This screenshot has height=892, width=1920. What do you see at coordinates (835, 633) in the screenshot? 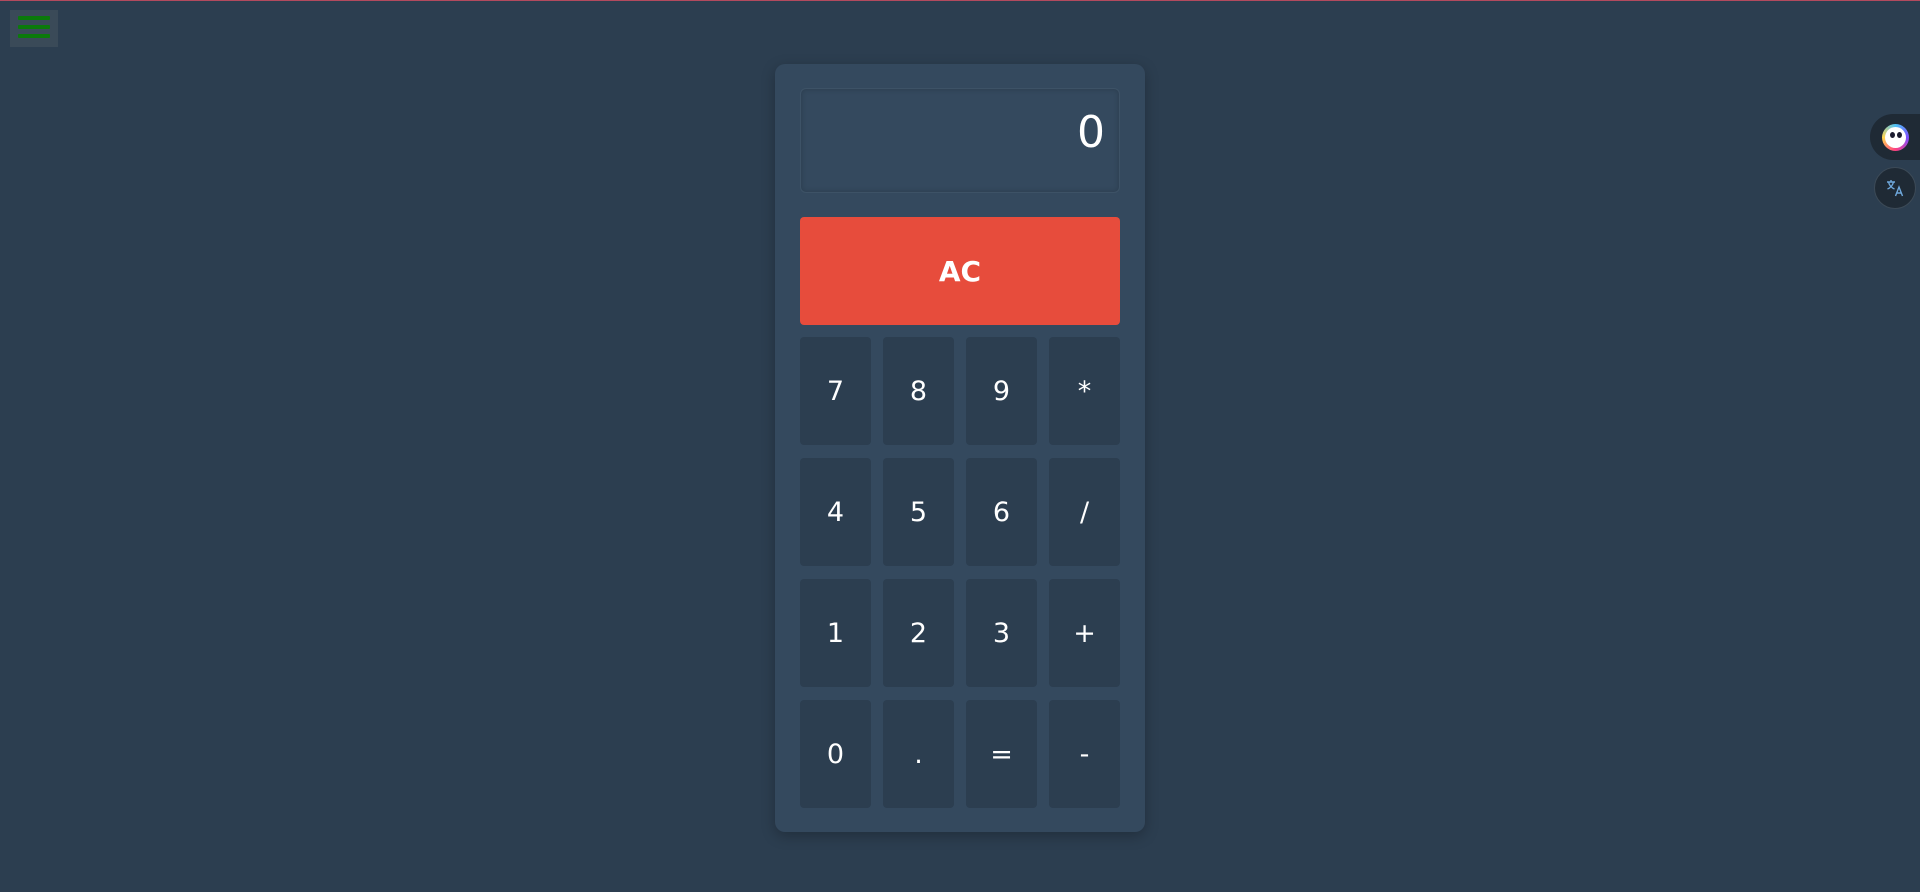
I see `key-1: 1` at bounding box center [835, 633].